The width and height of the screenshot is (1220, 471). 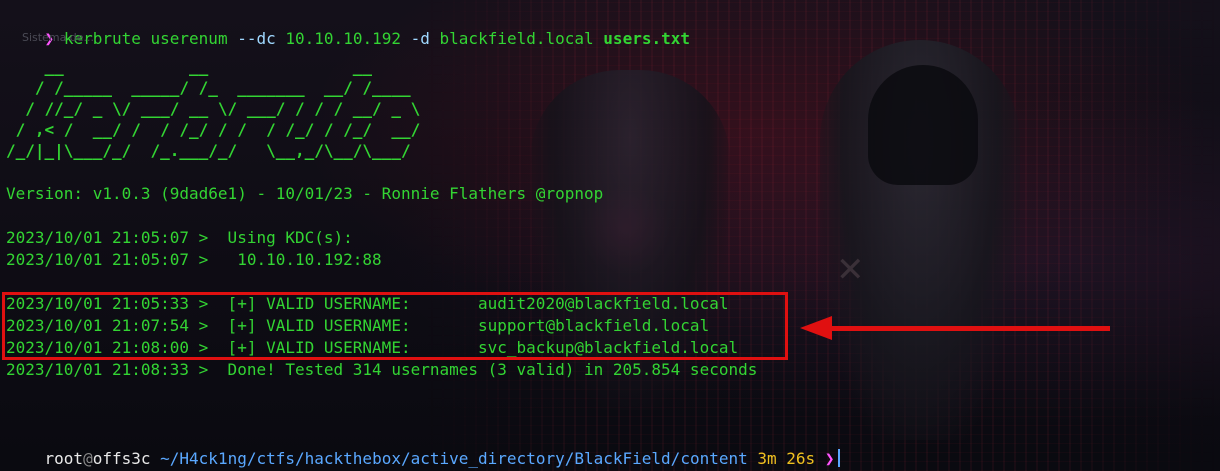 What do you see at coordinates (420, 38) in the screenshot?
I see `command-flag-d: -d` at bounding box center [420, 38].